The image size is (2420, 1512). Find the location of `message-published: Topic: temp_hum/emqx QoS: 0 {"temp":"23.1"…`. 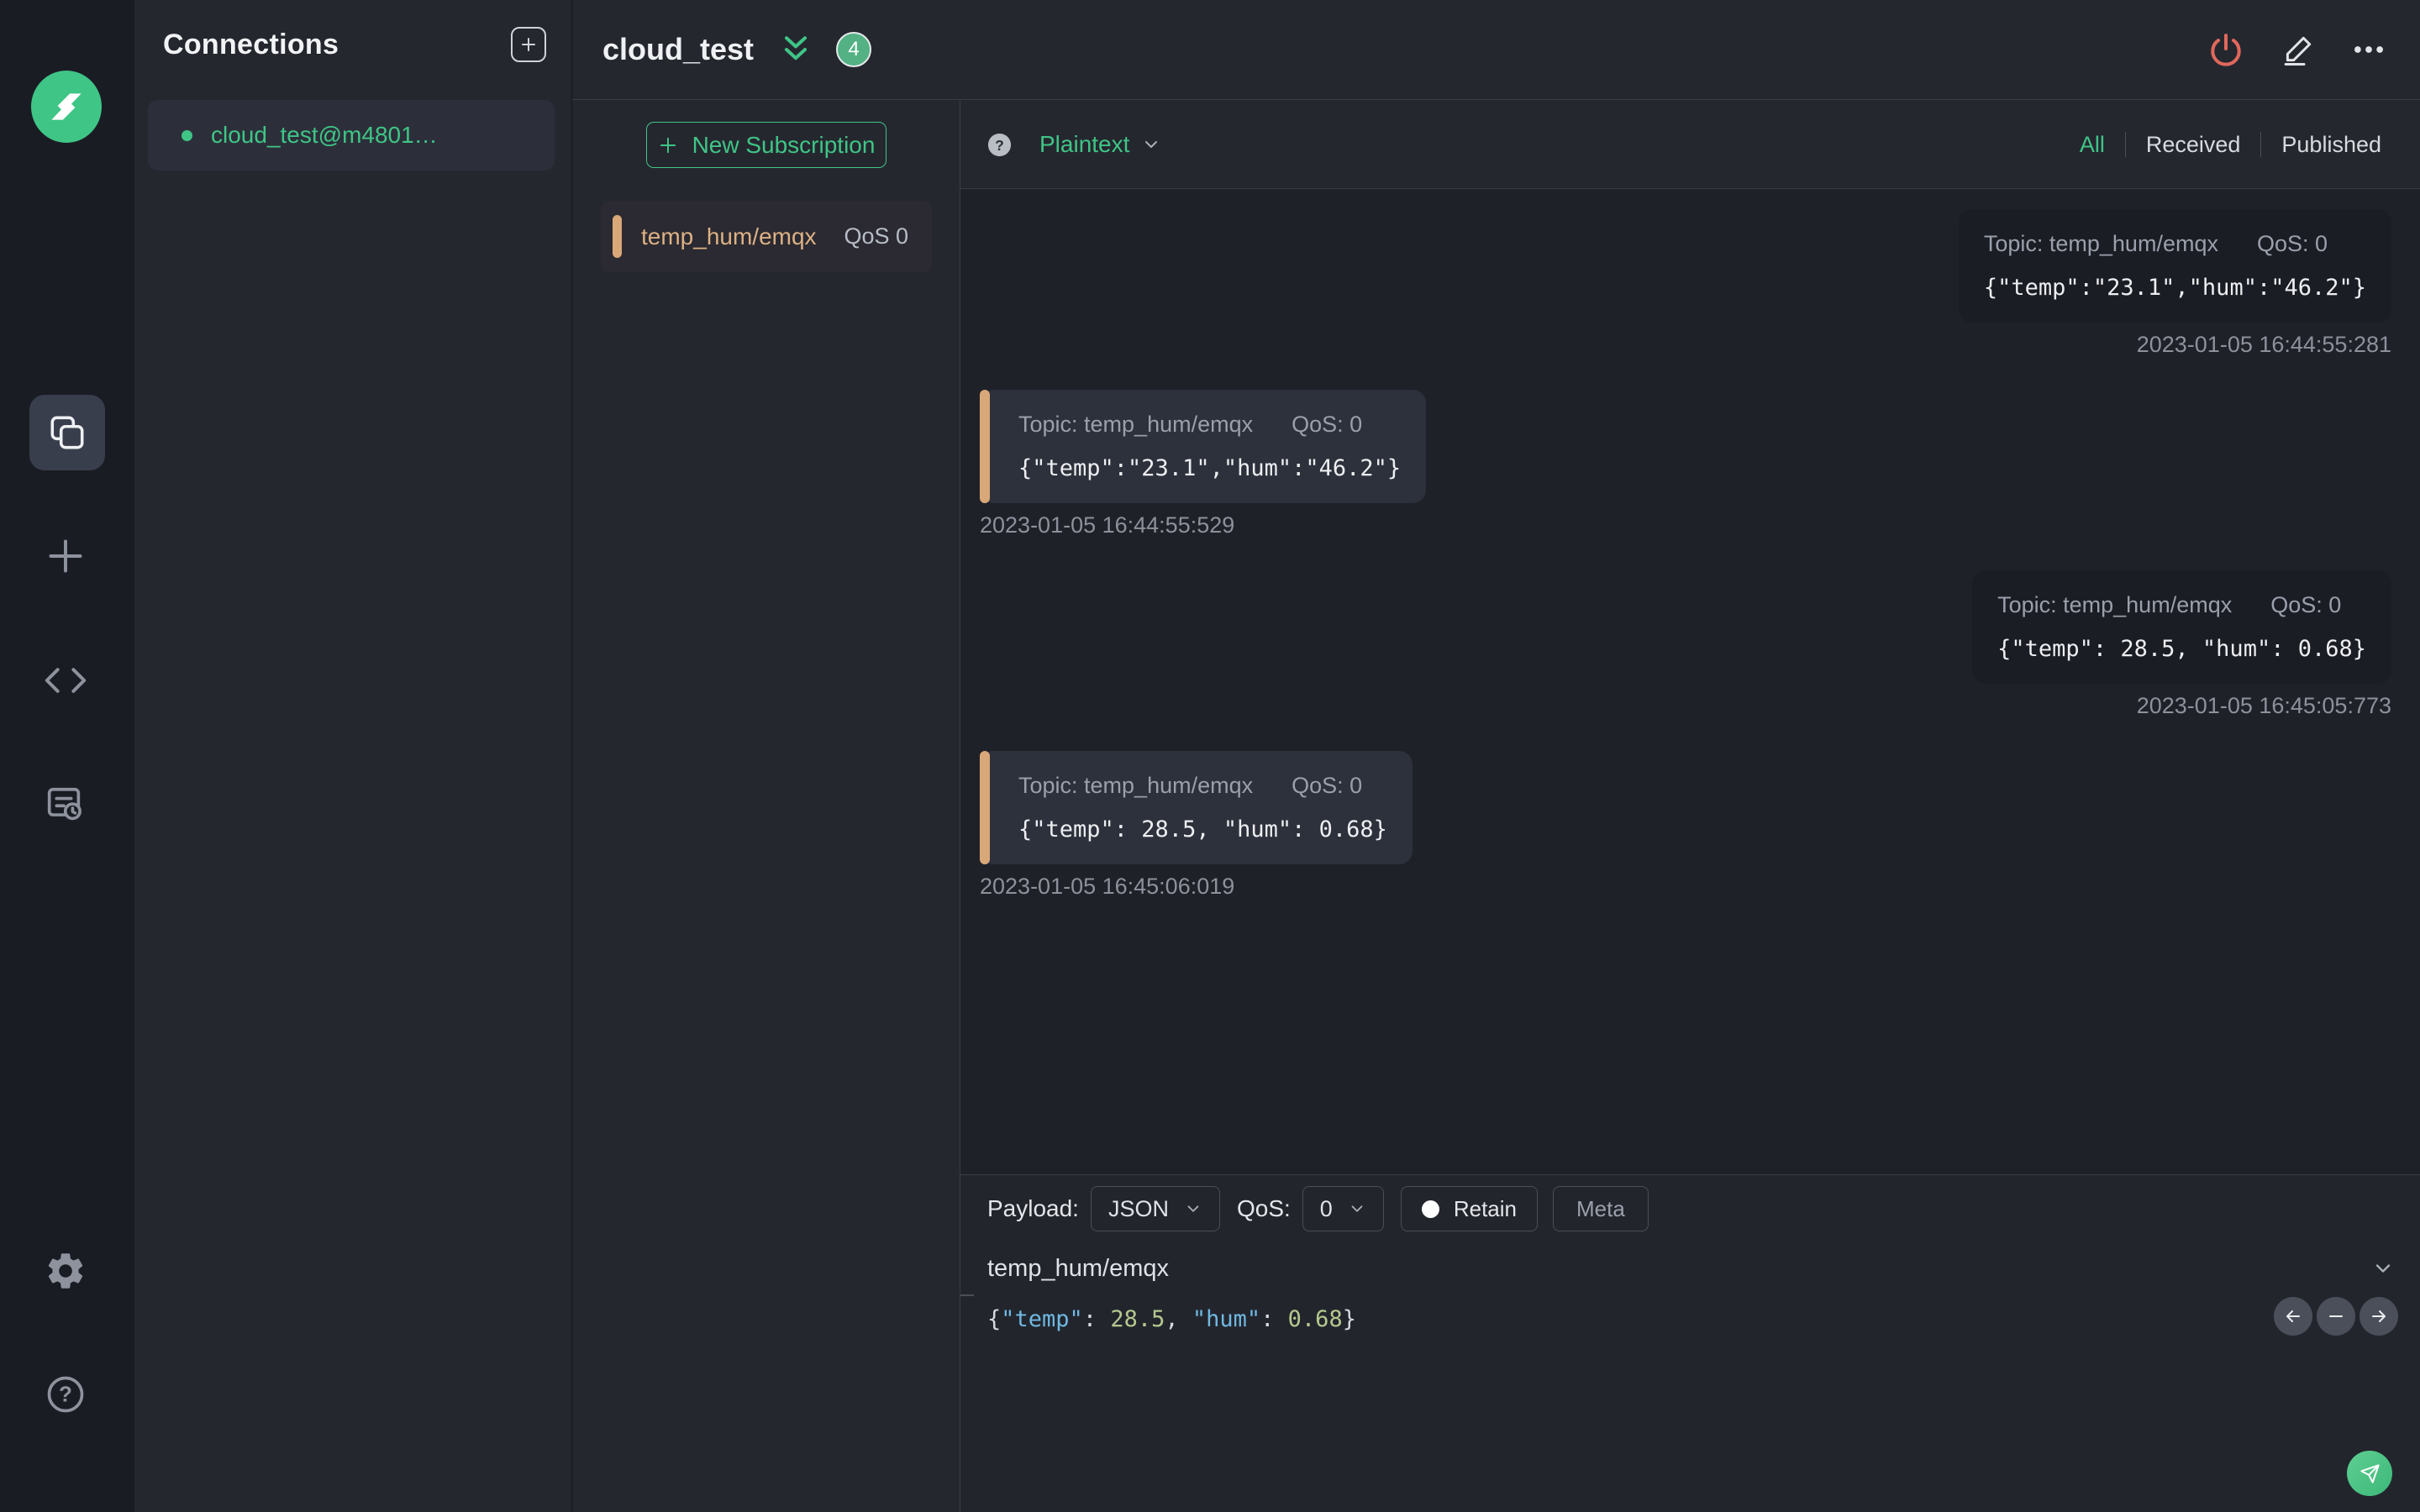

message-published: Topic: temp_hum/emqx QoS: 0 {"temp":"23.1"… is located at coordinates (2174, 283).